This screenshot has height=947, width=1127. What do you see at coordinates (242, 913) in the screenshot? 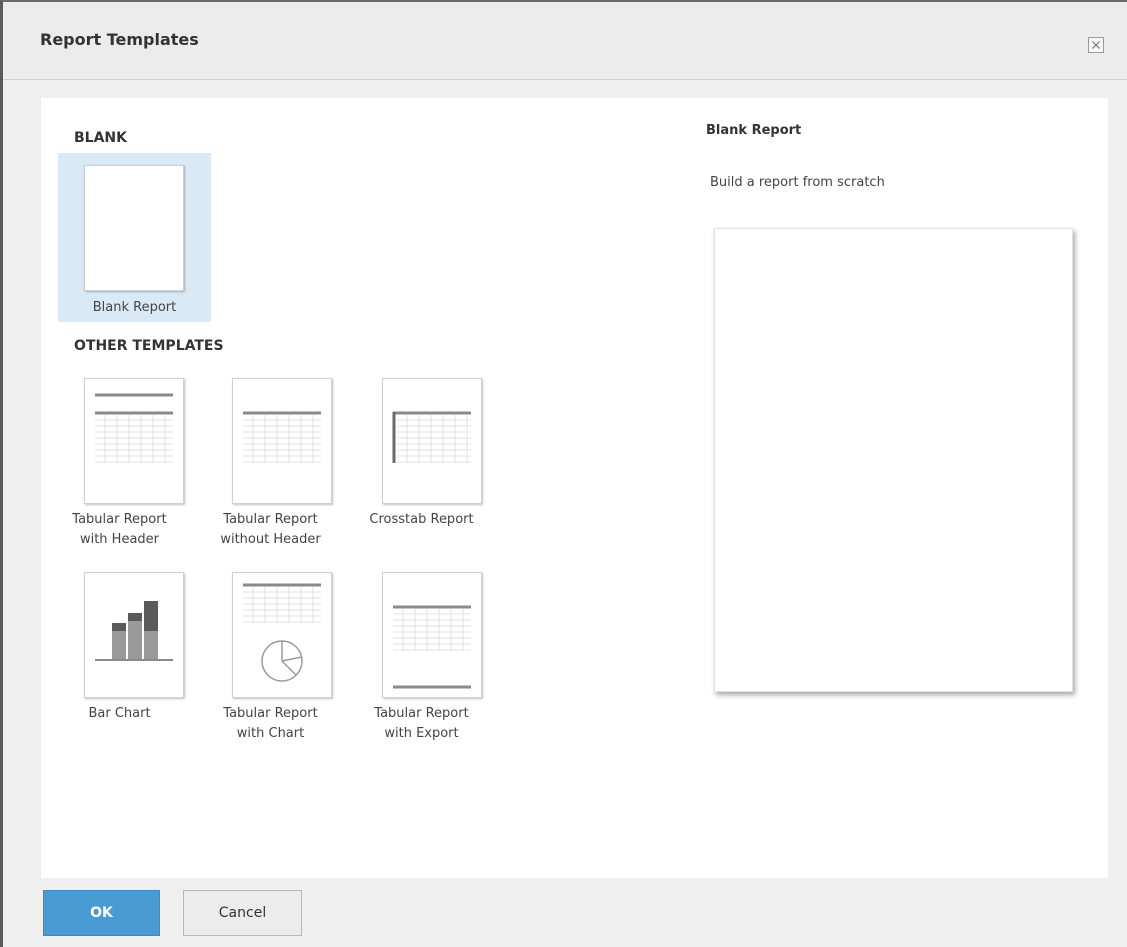
I see `cancel-button: Cancel` at bounding box center [242, 913].